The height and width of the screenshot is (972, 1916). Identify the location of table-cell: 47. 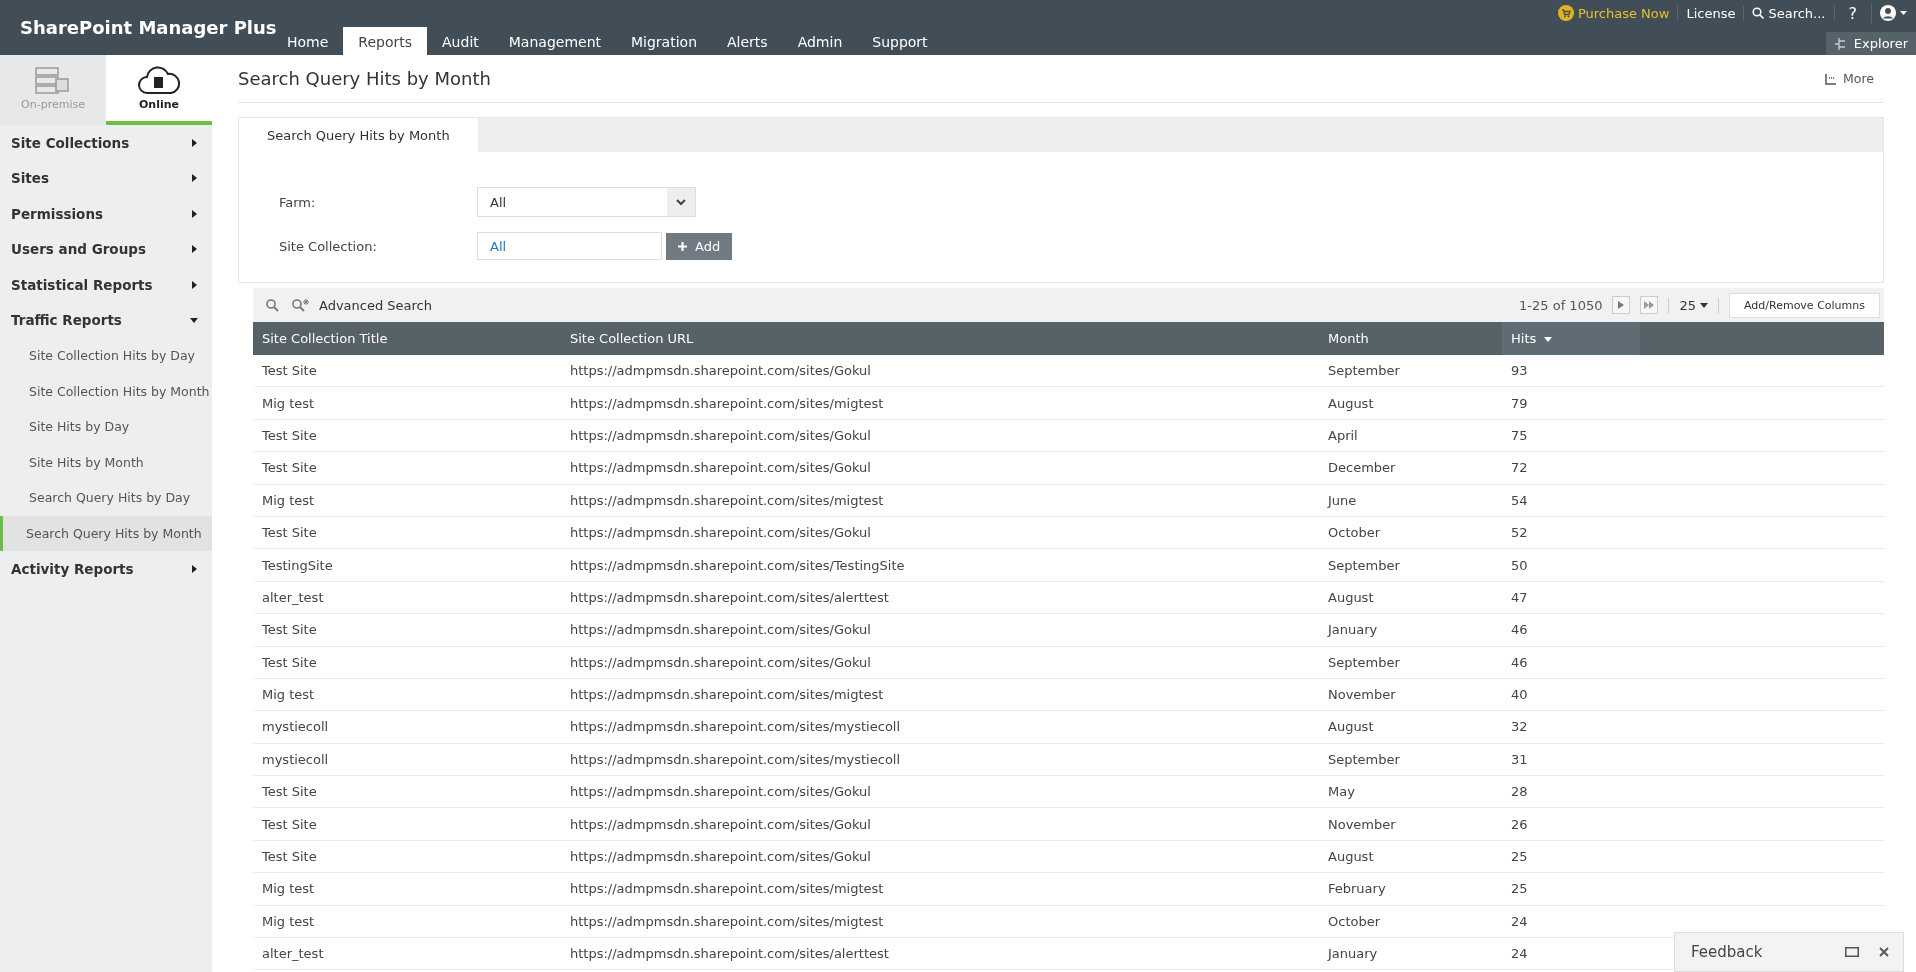
(1571, 597).